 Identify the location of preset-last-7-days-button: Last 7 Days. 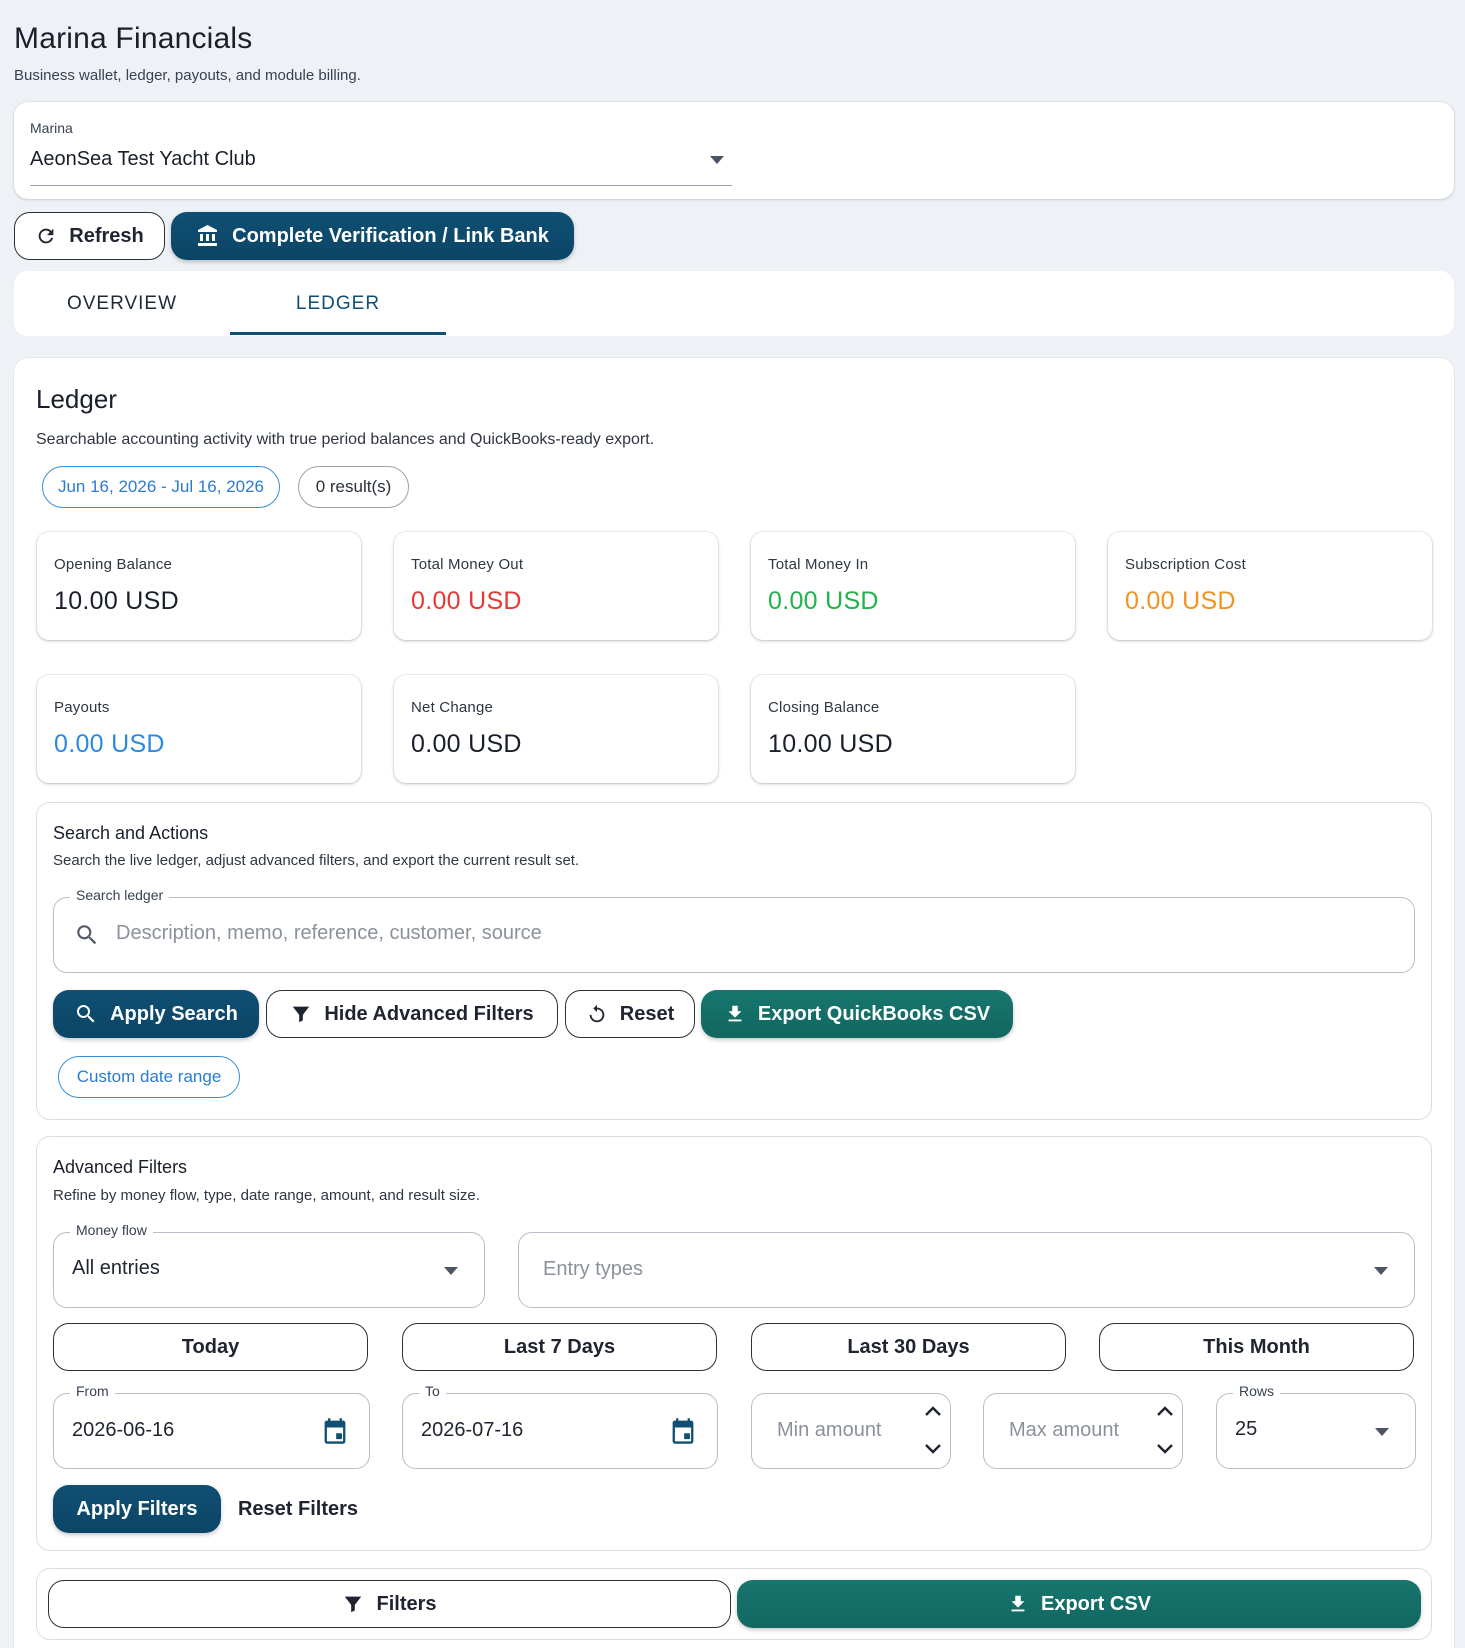
(559, 1347).